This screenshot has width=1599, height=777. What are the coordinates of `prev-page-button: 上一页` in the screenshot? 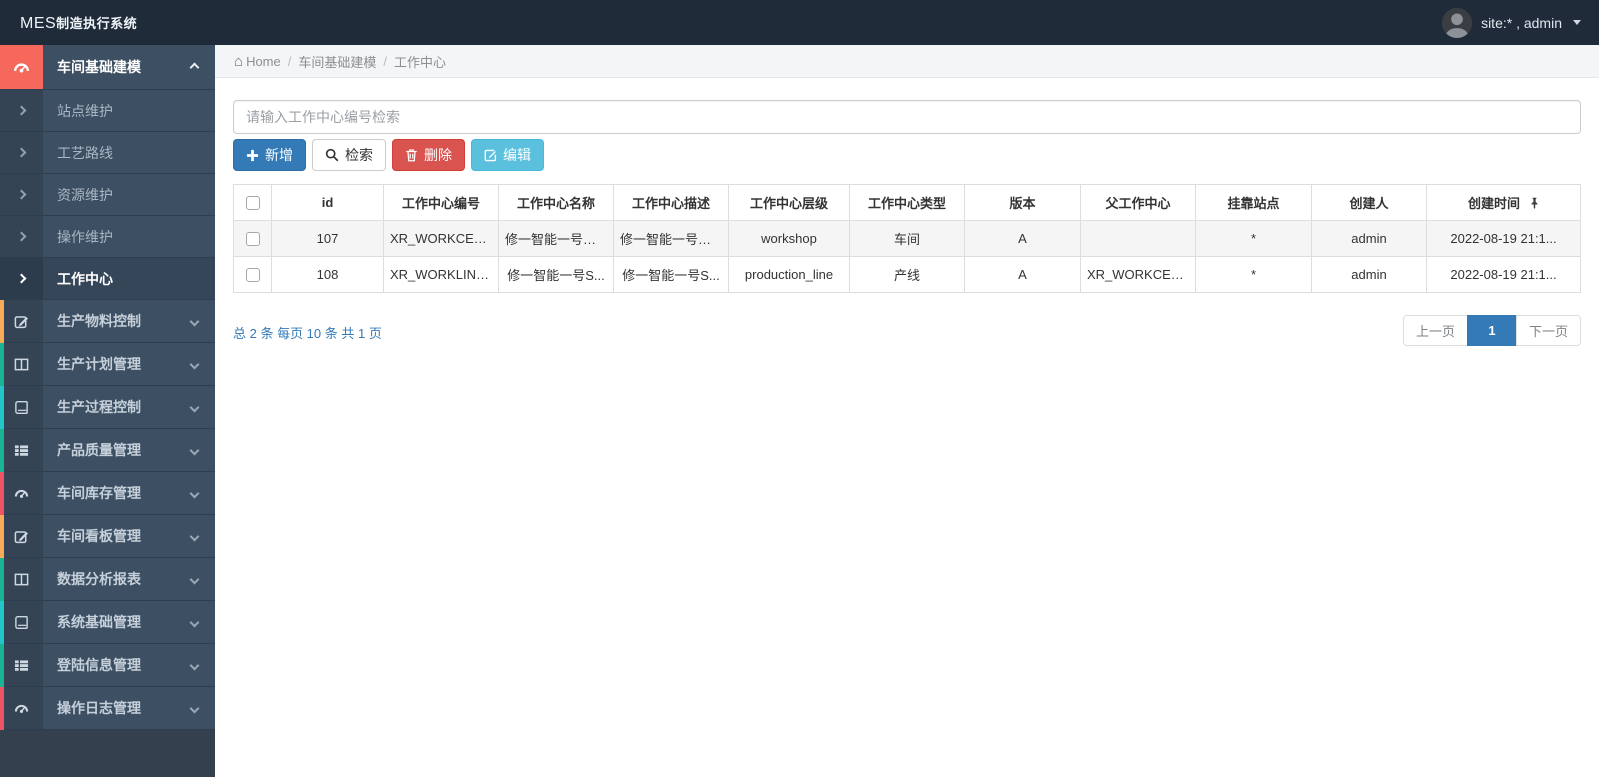 It's located at (1435, 330).